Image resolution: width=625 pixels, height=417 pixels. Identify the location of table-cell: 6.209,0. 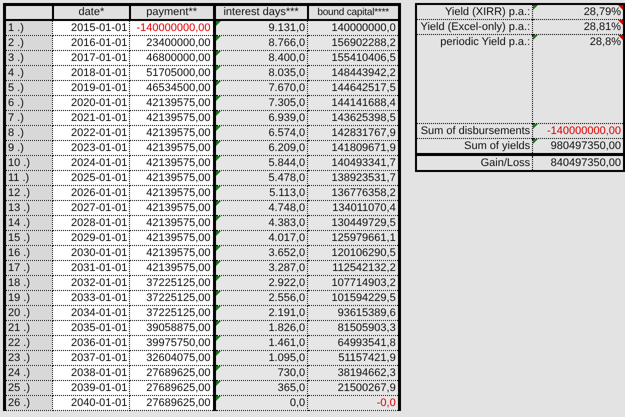
(261, 148).